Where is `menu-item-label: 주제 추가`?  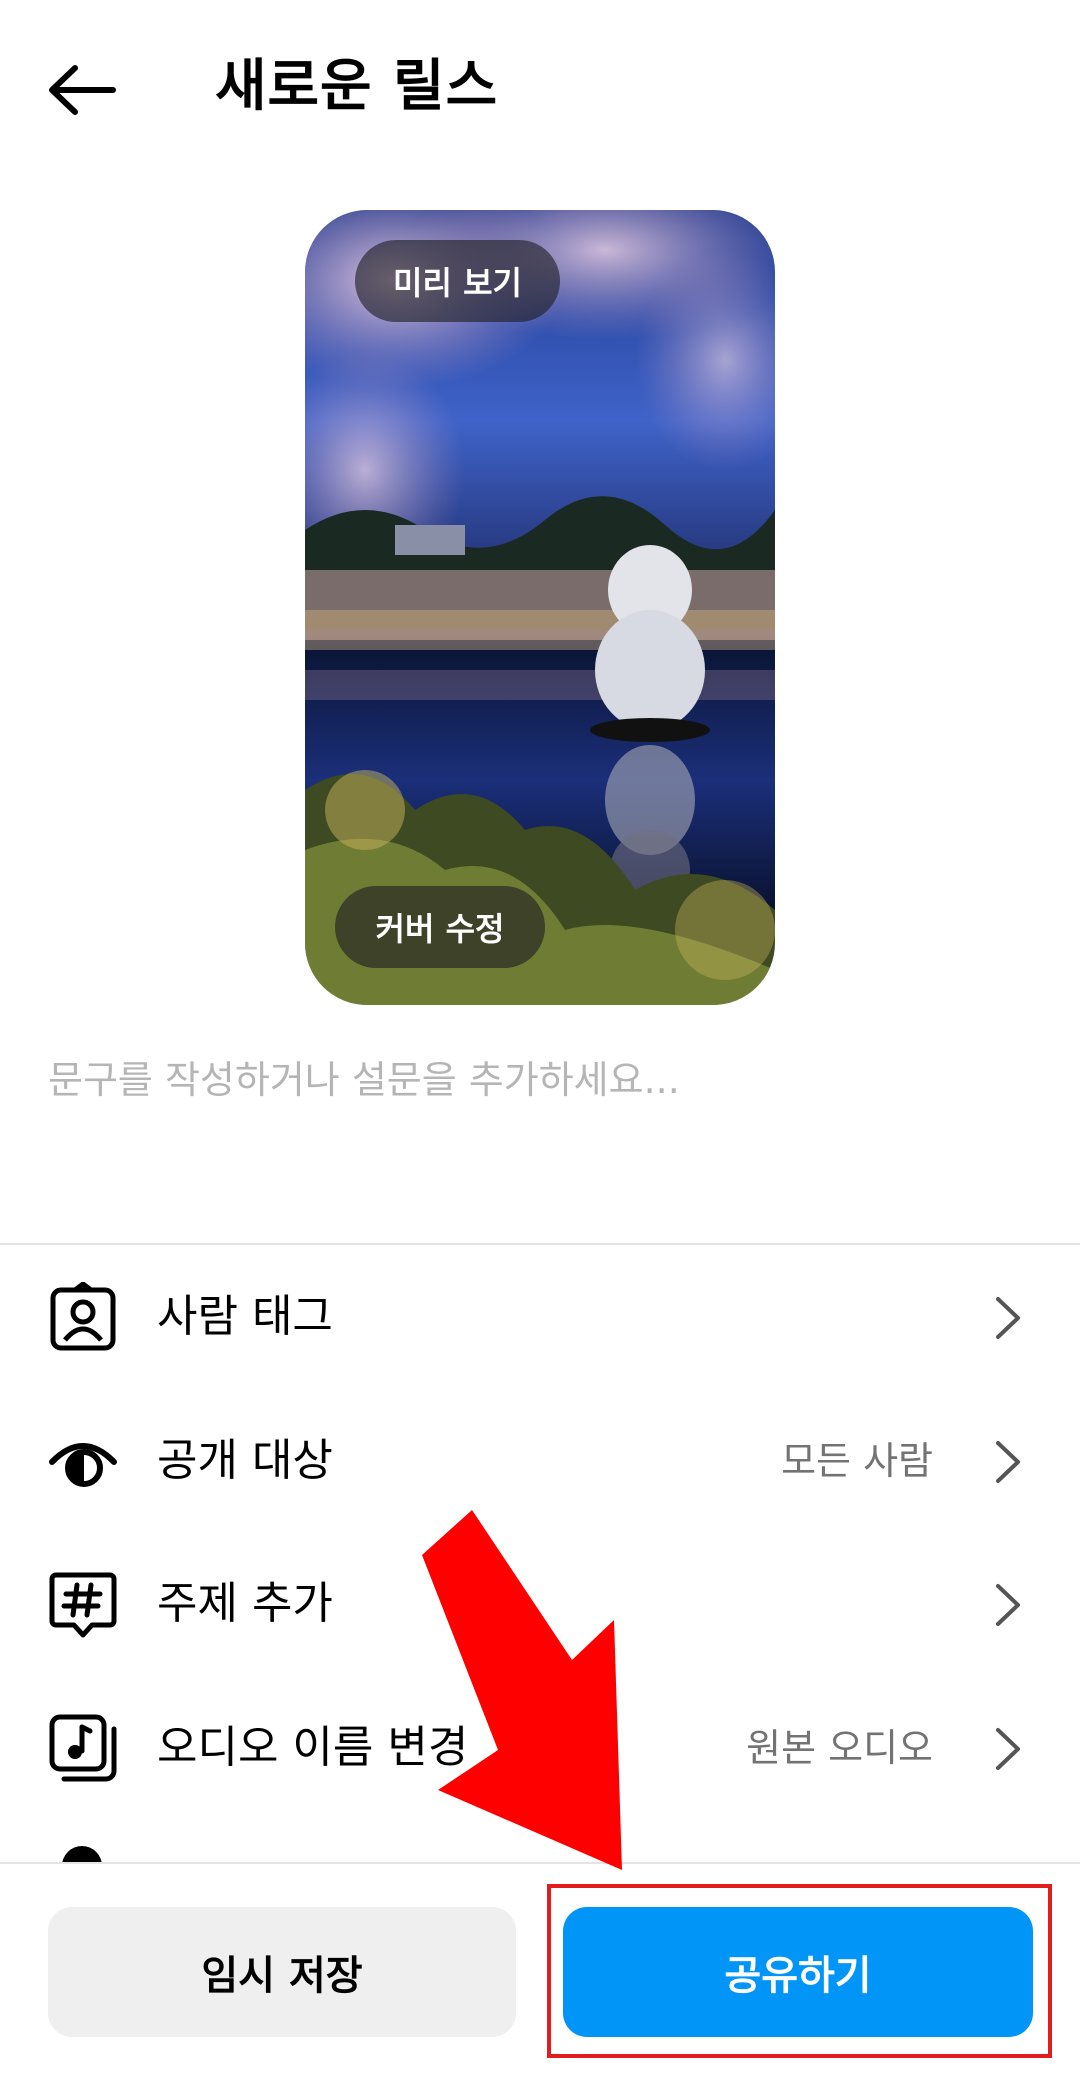
menu-item-label: 주제 추가 is located at coordinates (245, 1603).